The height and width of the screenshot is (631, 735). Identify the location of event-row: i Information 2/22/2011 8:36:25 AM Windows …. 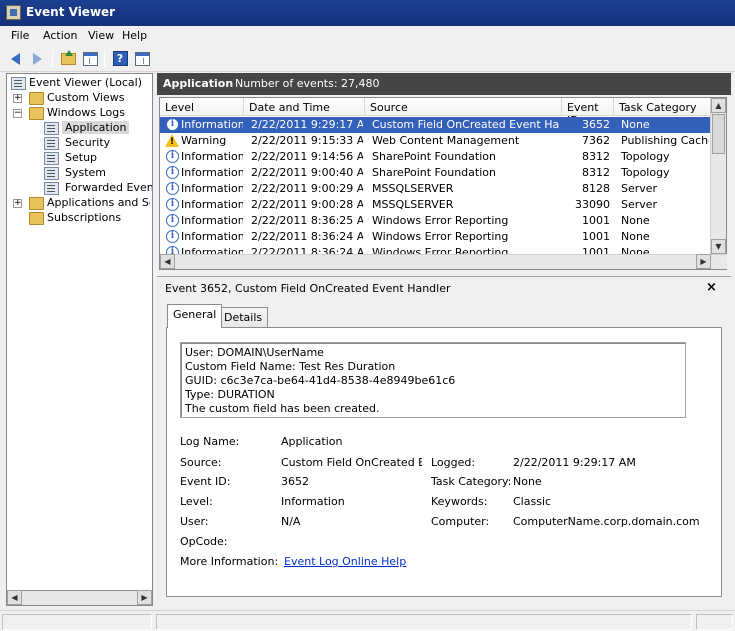
(435, 221).